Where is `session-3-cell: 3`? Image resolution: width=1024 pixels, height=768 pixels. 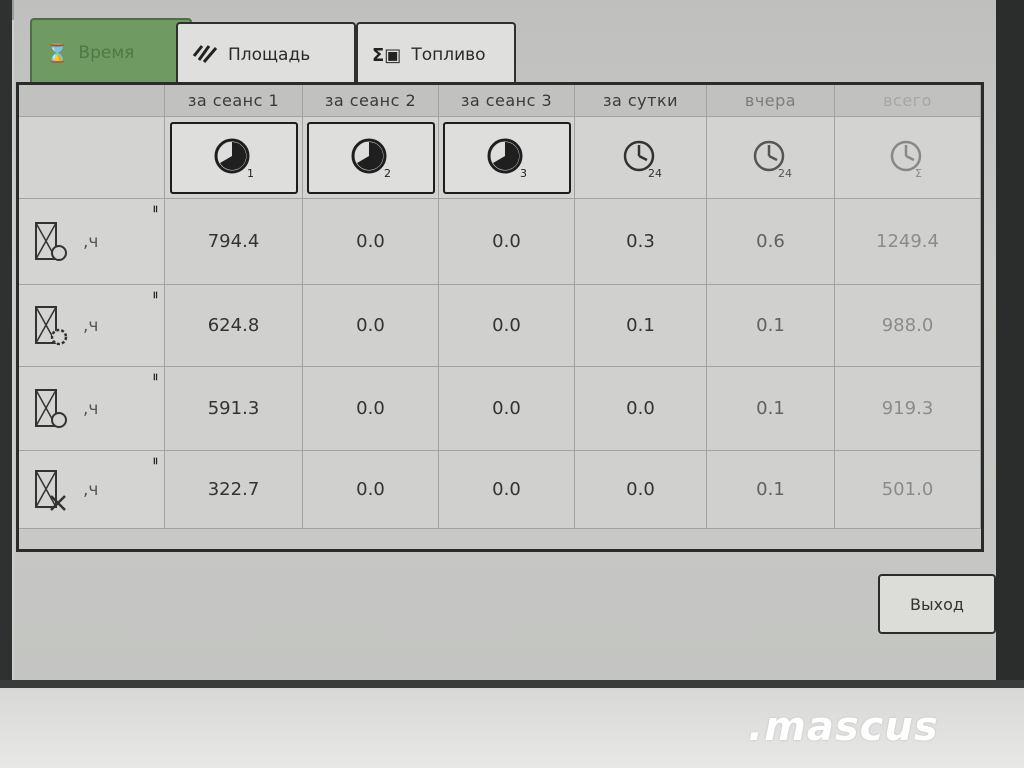
session-3-cell: 3 is located at coordinates (507, 158).